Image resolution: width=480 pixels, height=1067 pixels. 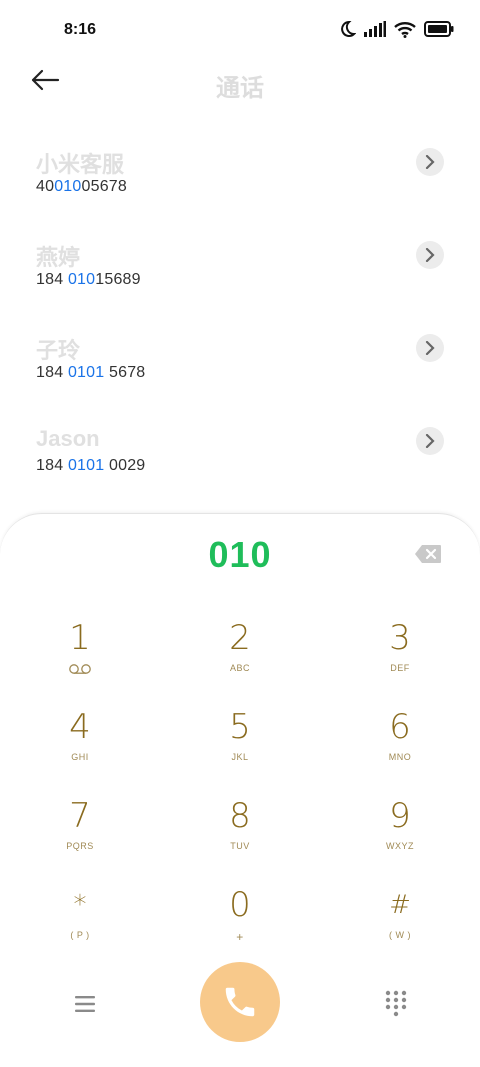 I want to click on battery-icon, so click(x=439, y=29).